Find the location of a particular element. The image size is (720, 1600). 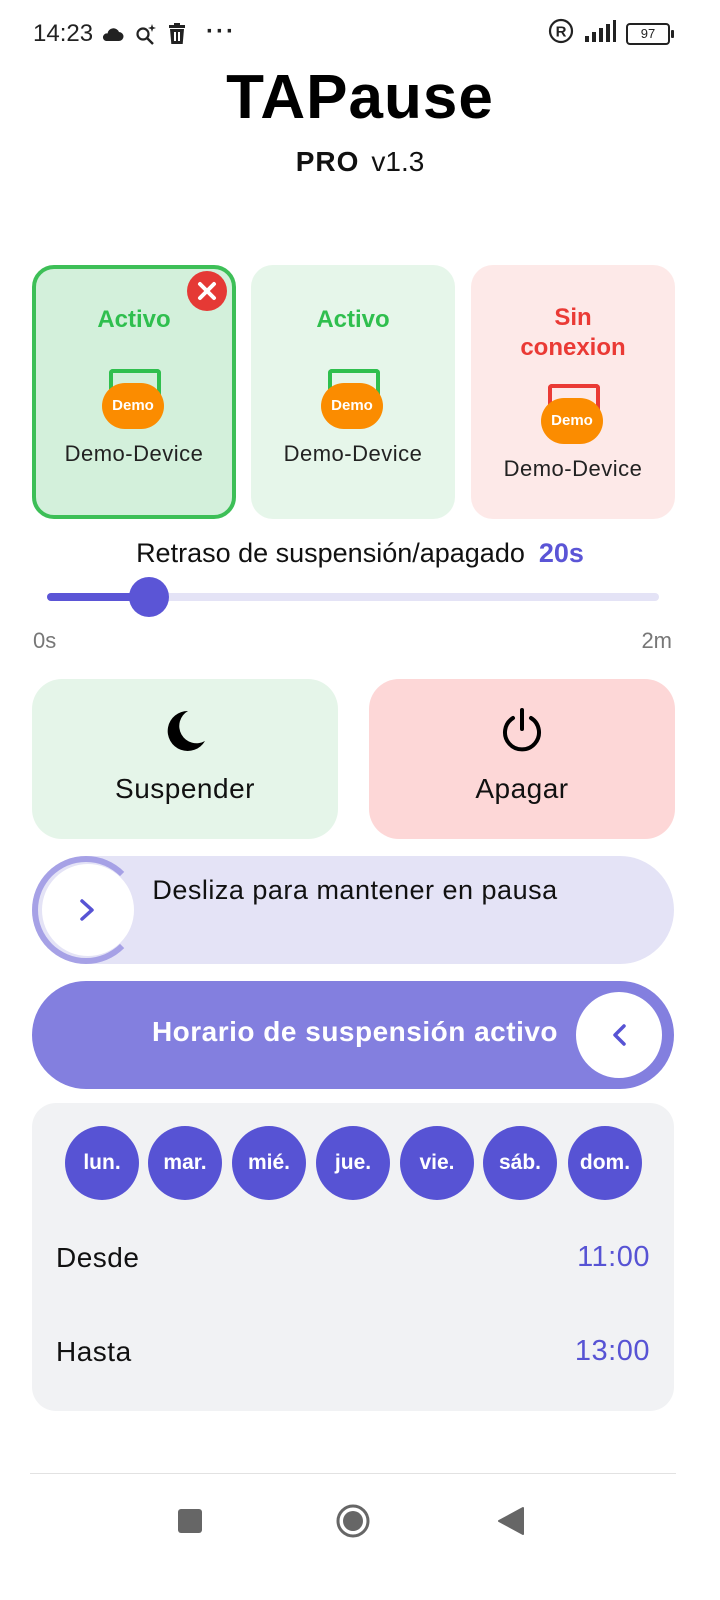

home-button is located at coordinates (353, 1521).